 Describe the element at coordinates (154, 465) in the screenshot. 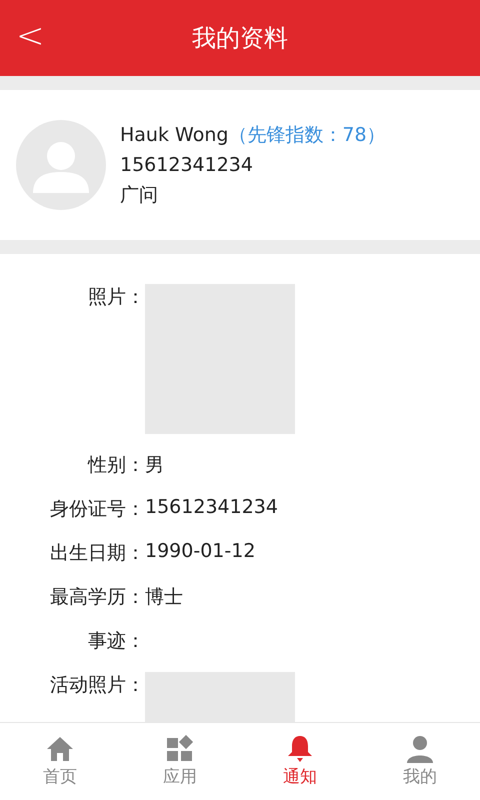

I see `field-value: 男` at that location.